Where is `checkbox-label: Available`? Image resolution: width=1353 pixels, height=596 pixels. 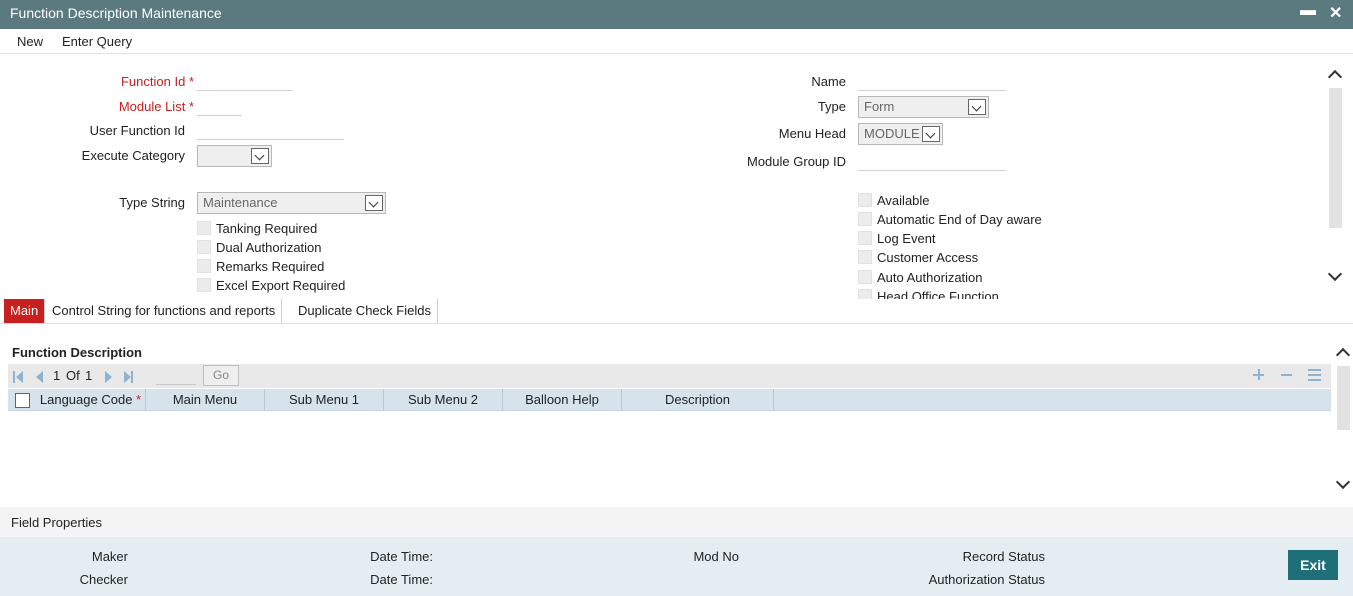 checkbox-label: Available is located at coordinates (903, 200).